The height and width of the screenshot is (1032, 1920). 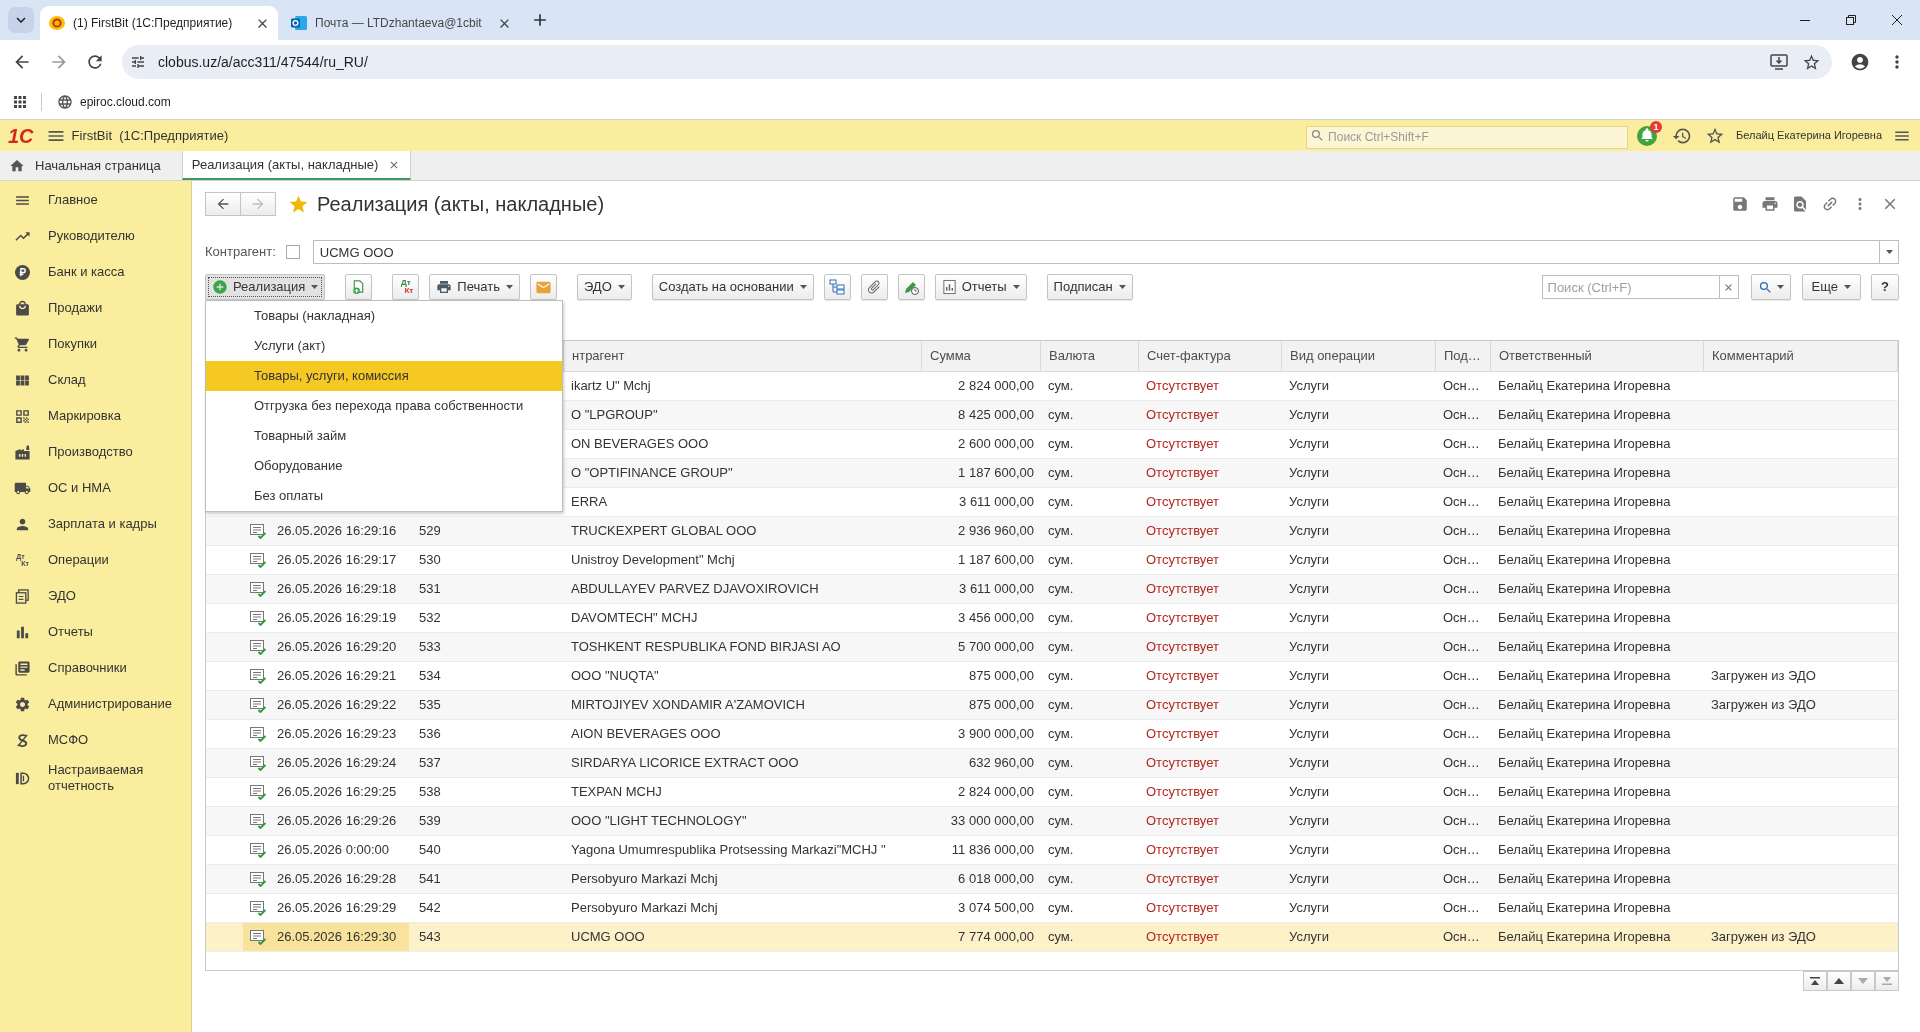 I want to click on sign-button, so click(x=911, y=287).